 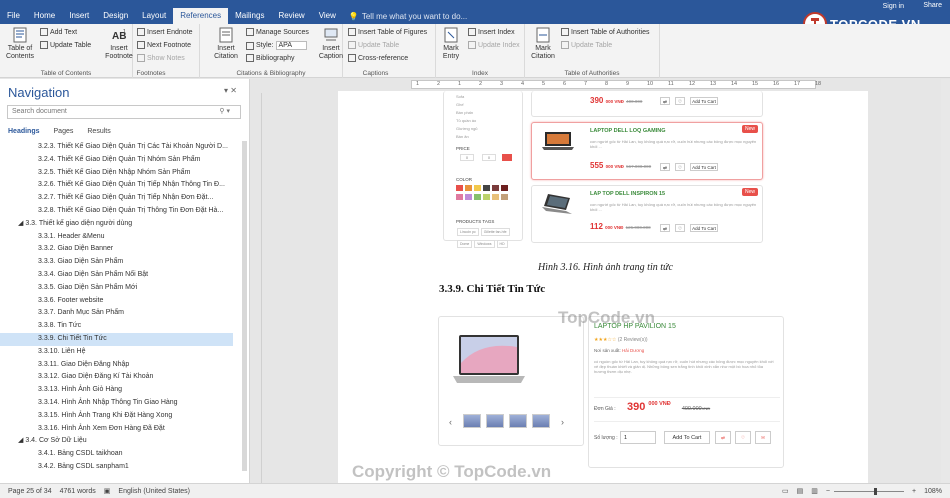 I want to click on status-word-count: 4761 words, so click(x=78, y=491).